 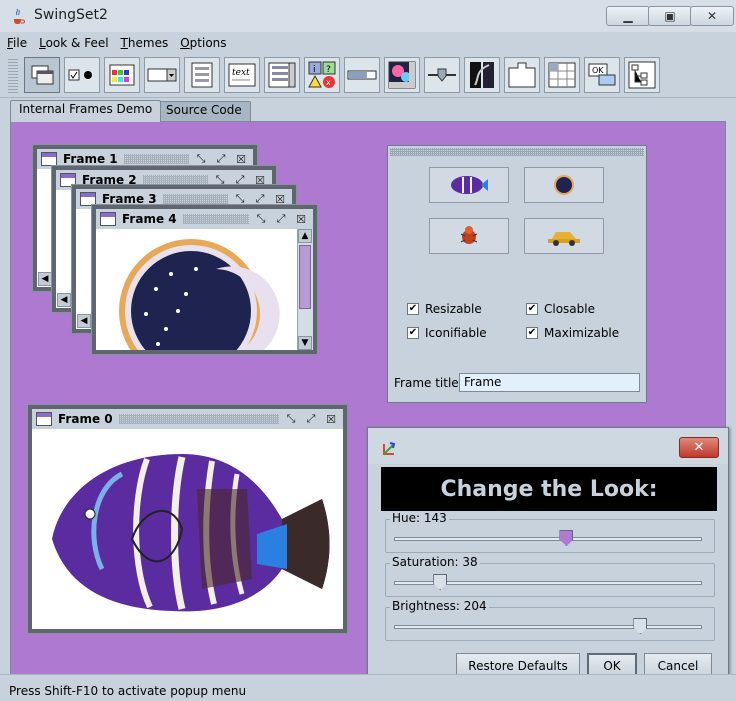 I want to click on dialog-close-button: ✕, so click(x=699, y=447).